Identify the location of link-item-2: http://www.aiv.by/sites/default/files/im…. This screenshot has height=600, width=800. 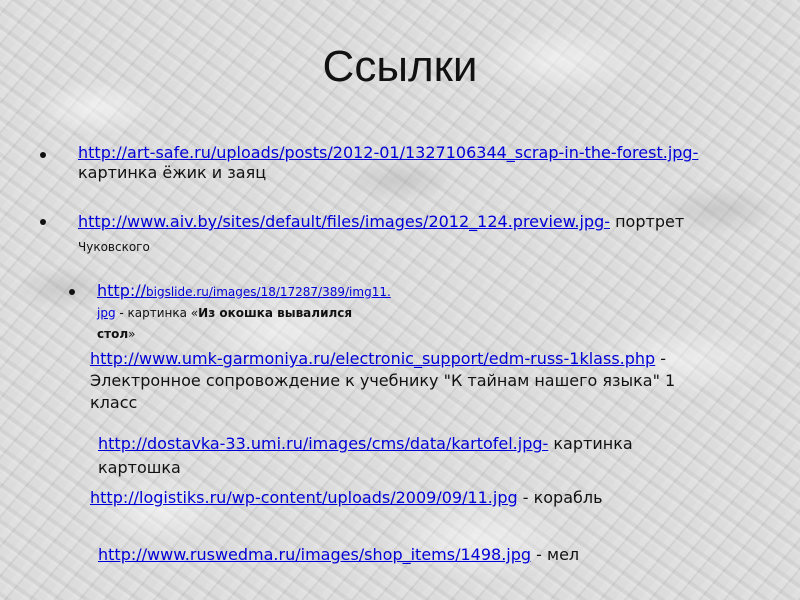
(423, 234).